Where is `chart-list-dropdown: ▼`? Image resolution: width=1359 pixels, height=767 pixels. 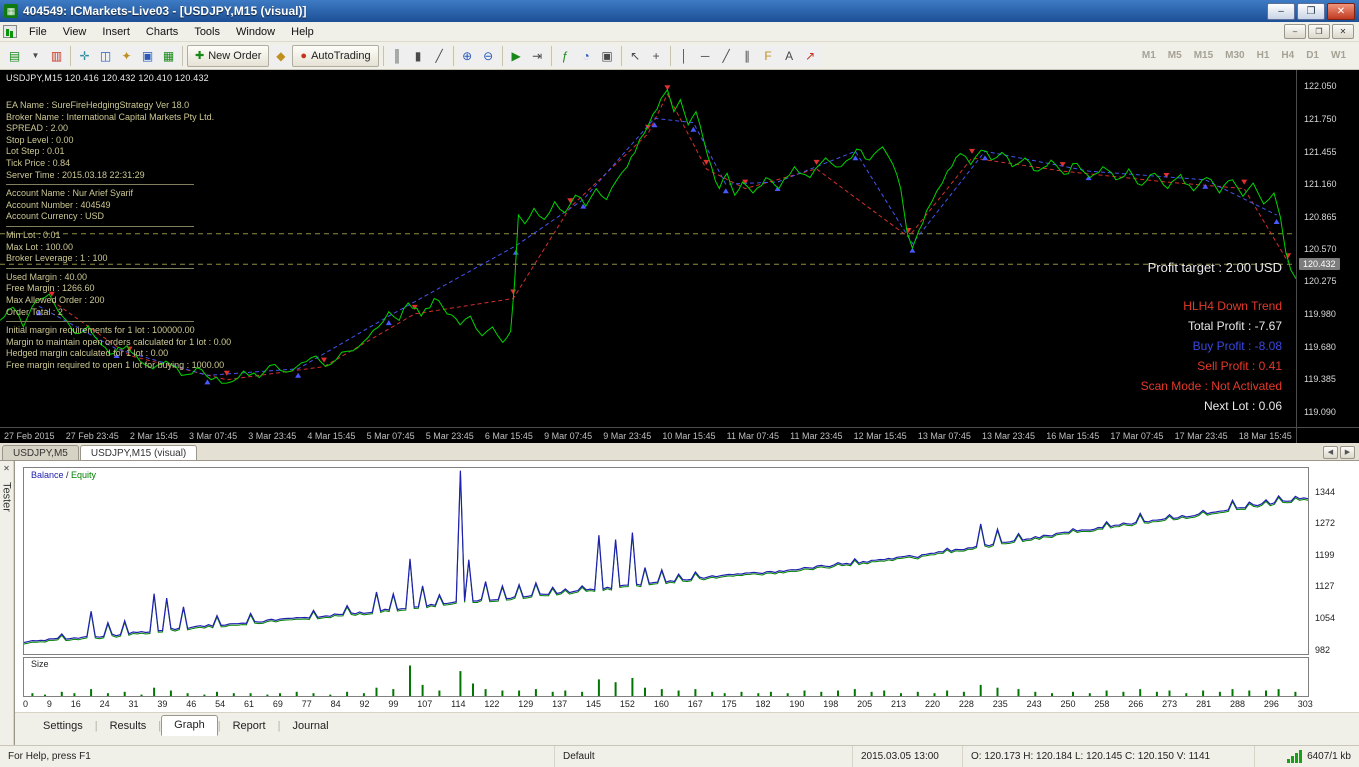
chart-list-dropdown: ▼ is located at coordinates (35, 55).